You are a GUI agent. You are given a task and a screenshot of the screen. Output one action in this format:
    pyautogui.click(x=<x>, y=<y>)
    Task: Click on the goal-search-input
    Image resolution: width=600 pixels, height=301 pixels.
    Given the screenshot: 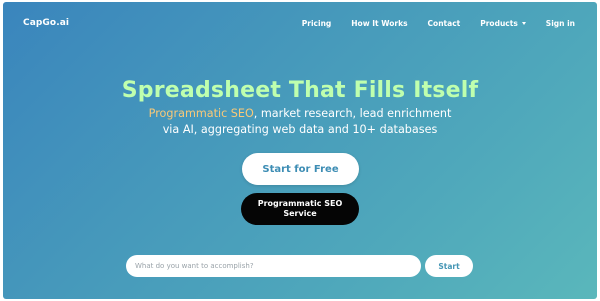 What is the action you would take?
    pyautogui.click(x=273, y=266)
    